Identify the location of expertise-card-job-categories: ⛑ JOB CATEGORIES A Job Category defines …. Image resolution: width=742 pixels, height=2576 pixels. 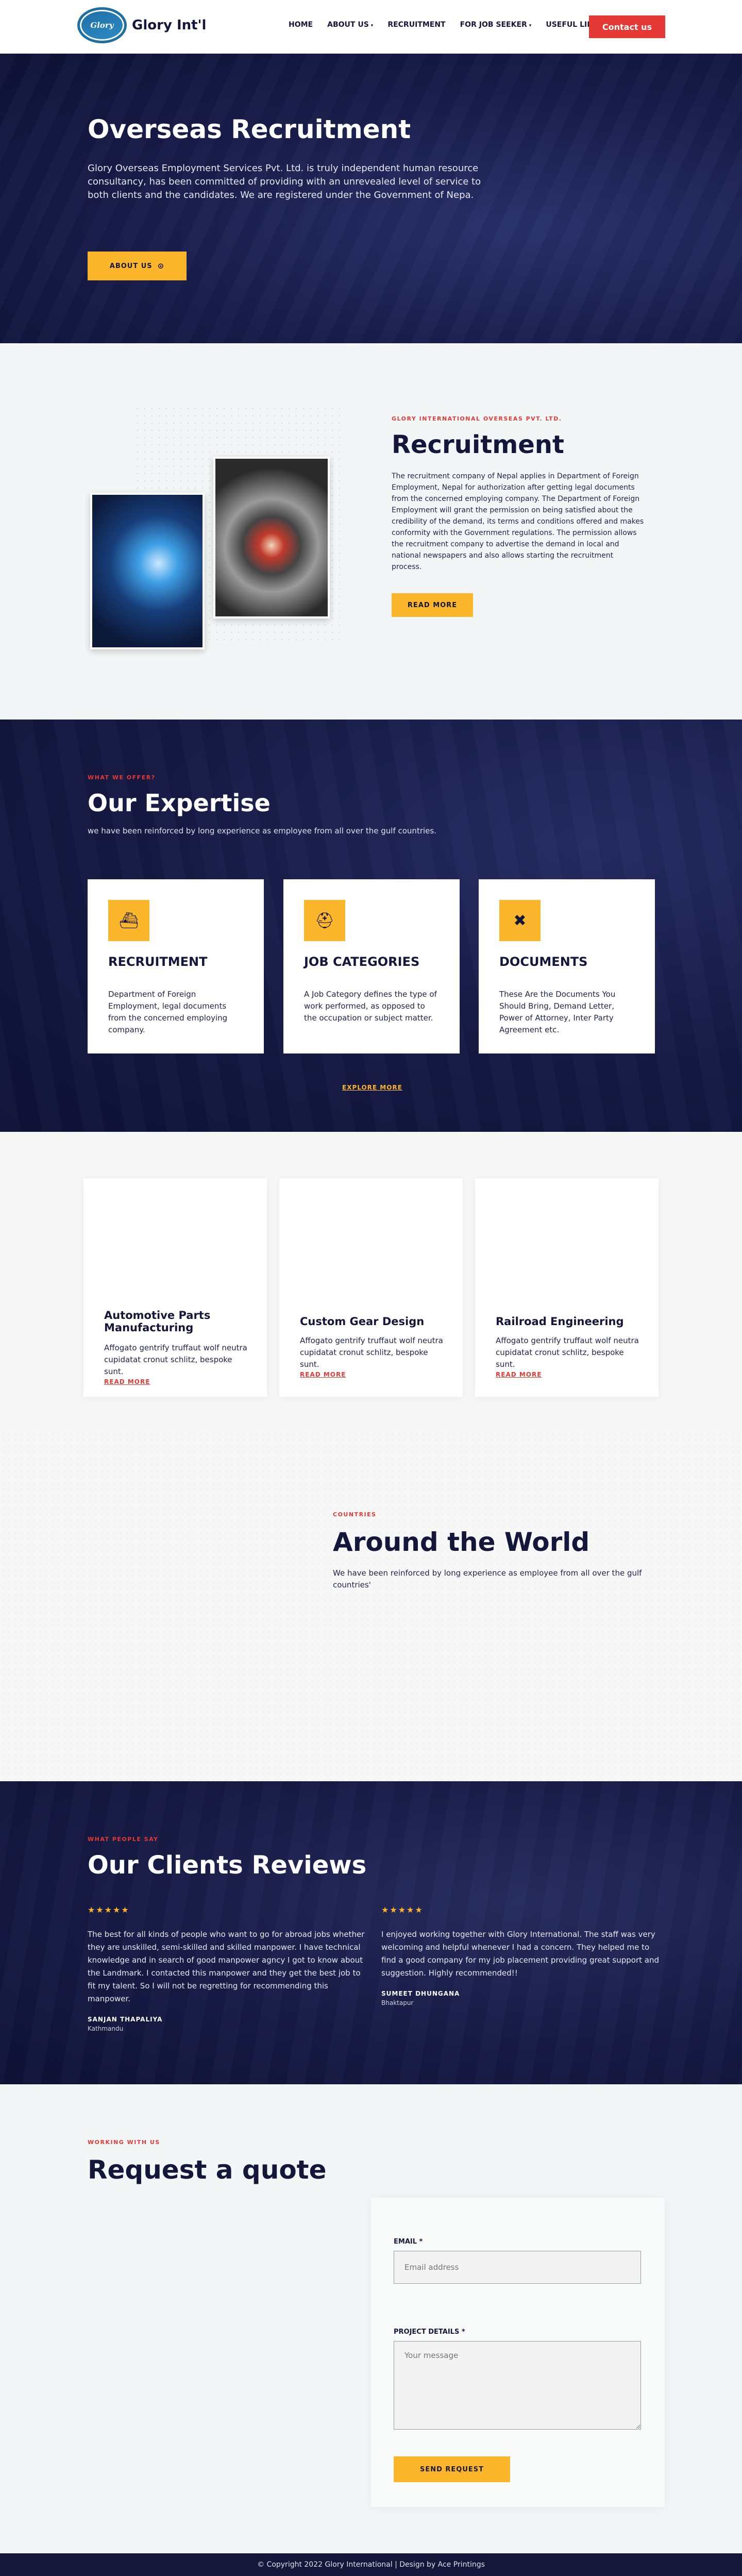
(371, 966).